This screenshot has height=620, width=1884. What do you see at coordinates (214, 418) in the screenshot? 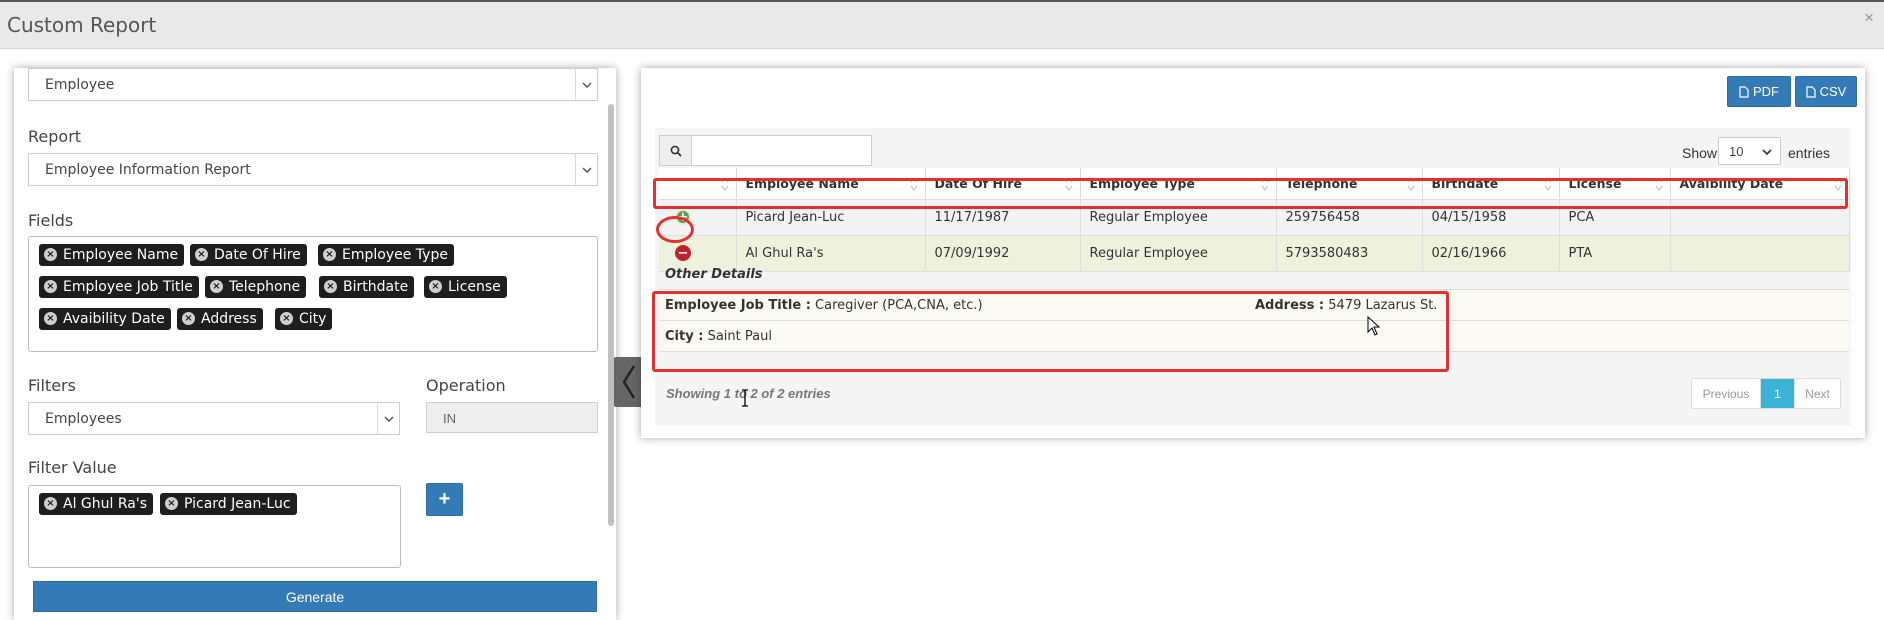
I see `filters-select: Employees` at bounding box center [214, 418].